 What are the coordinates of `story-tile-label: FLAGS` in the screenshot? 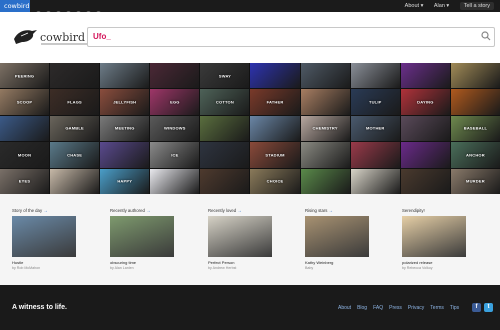 It's located at (74, 102).